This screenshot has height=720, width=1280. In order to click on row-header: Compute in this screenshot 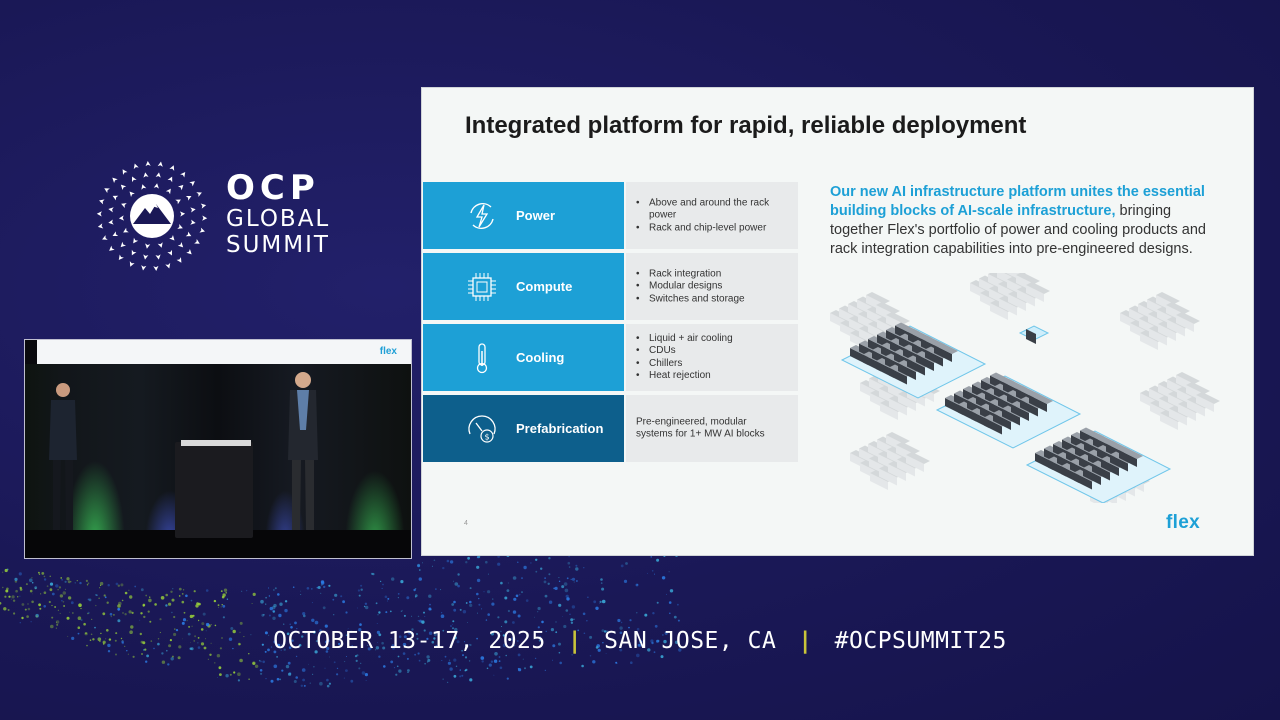, I will do `click(523, 286)`.